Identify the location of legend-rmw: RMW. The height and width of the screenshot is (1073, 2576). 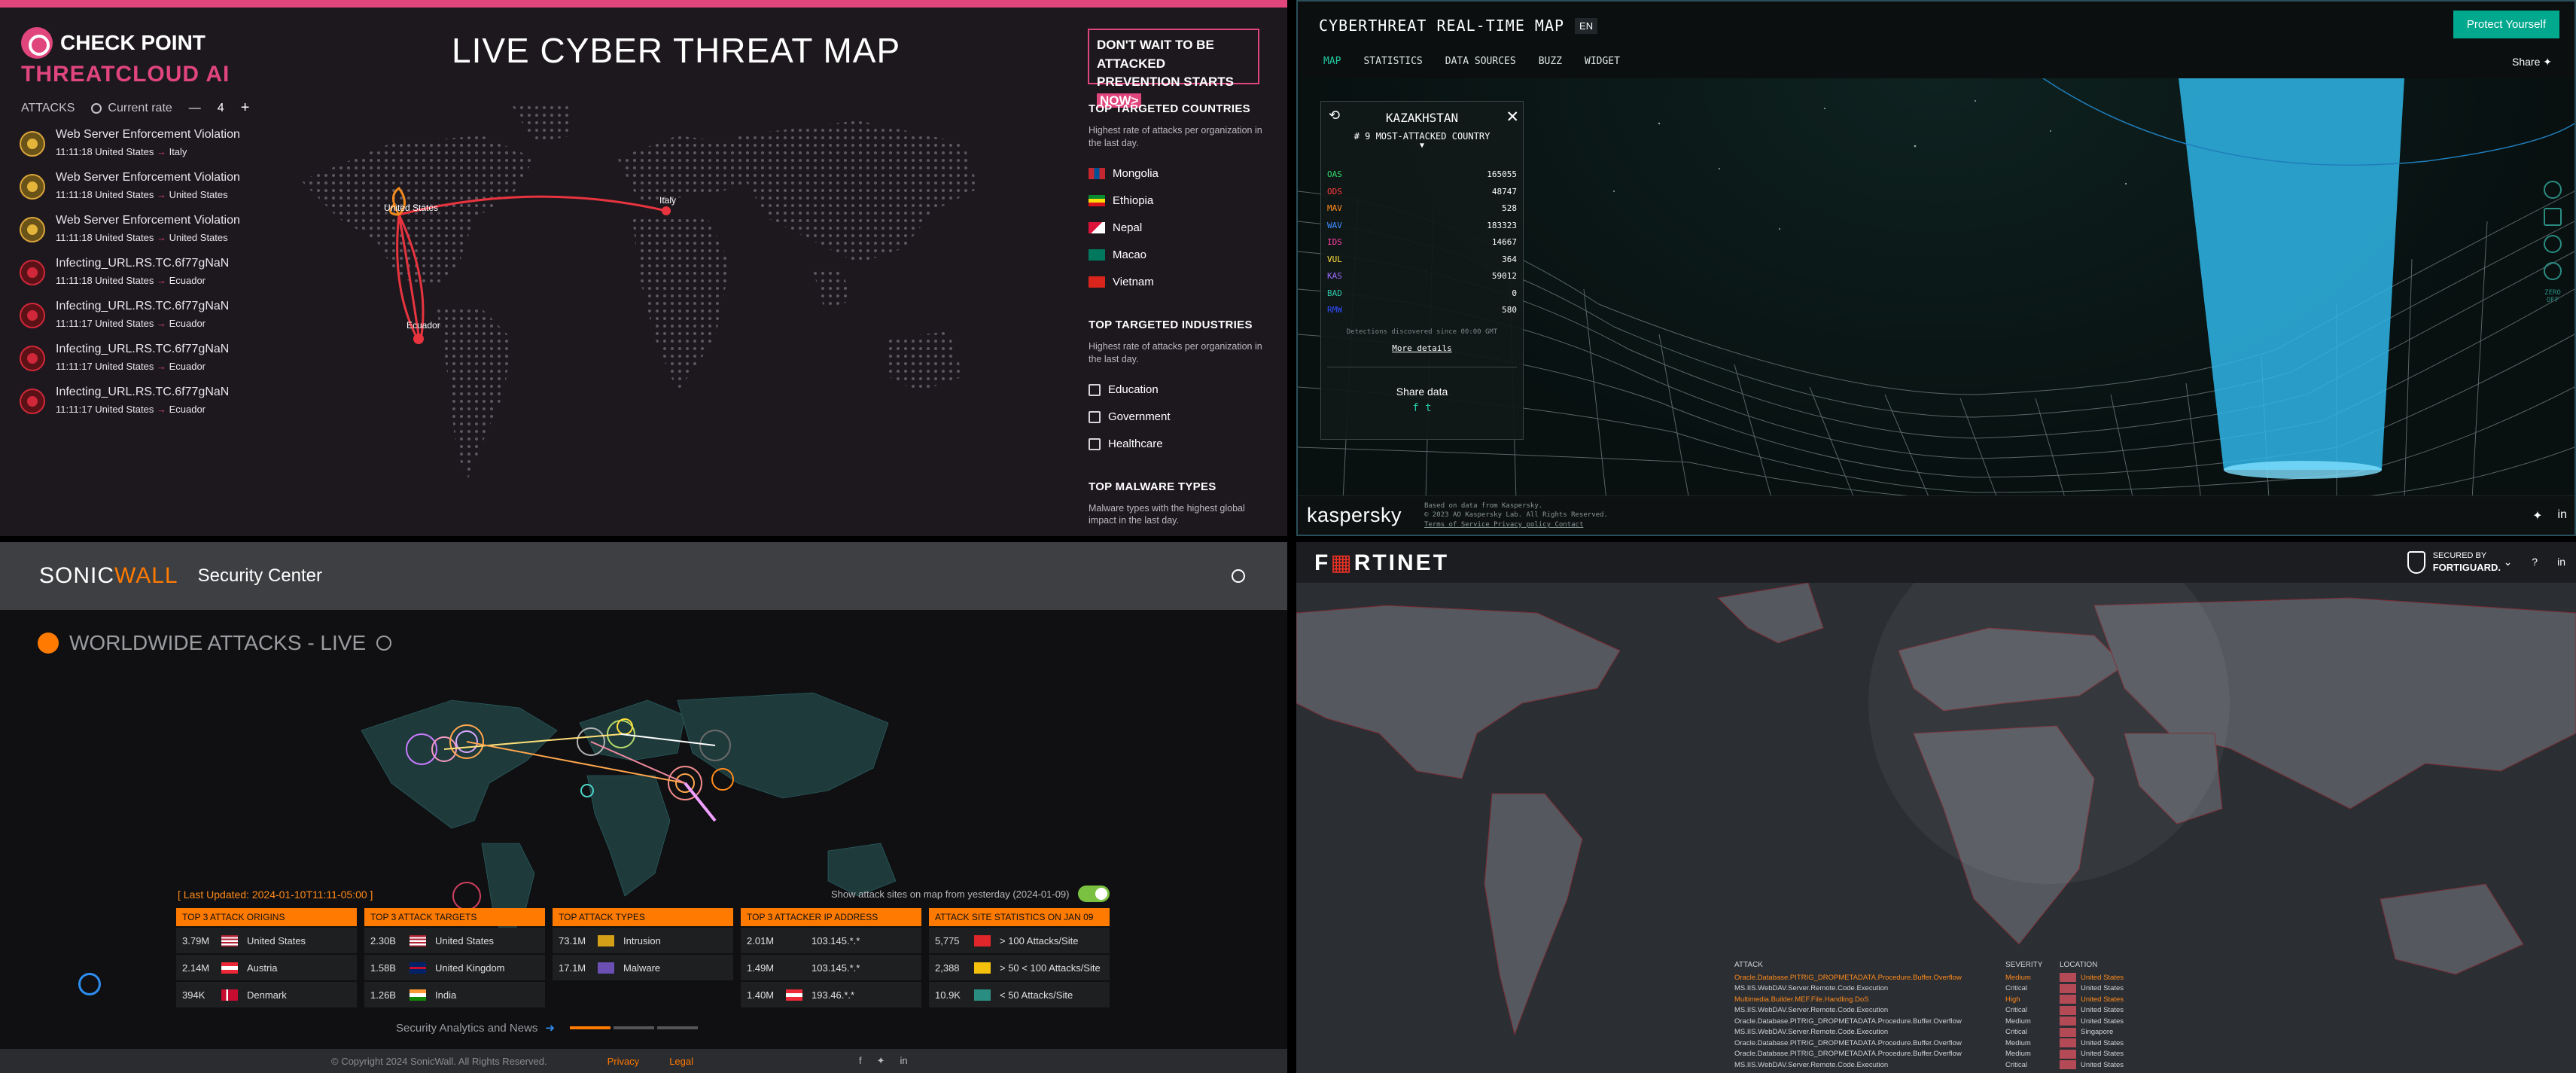
(2250, 535).